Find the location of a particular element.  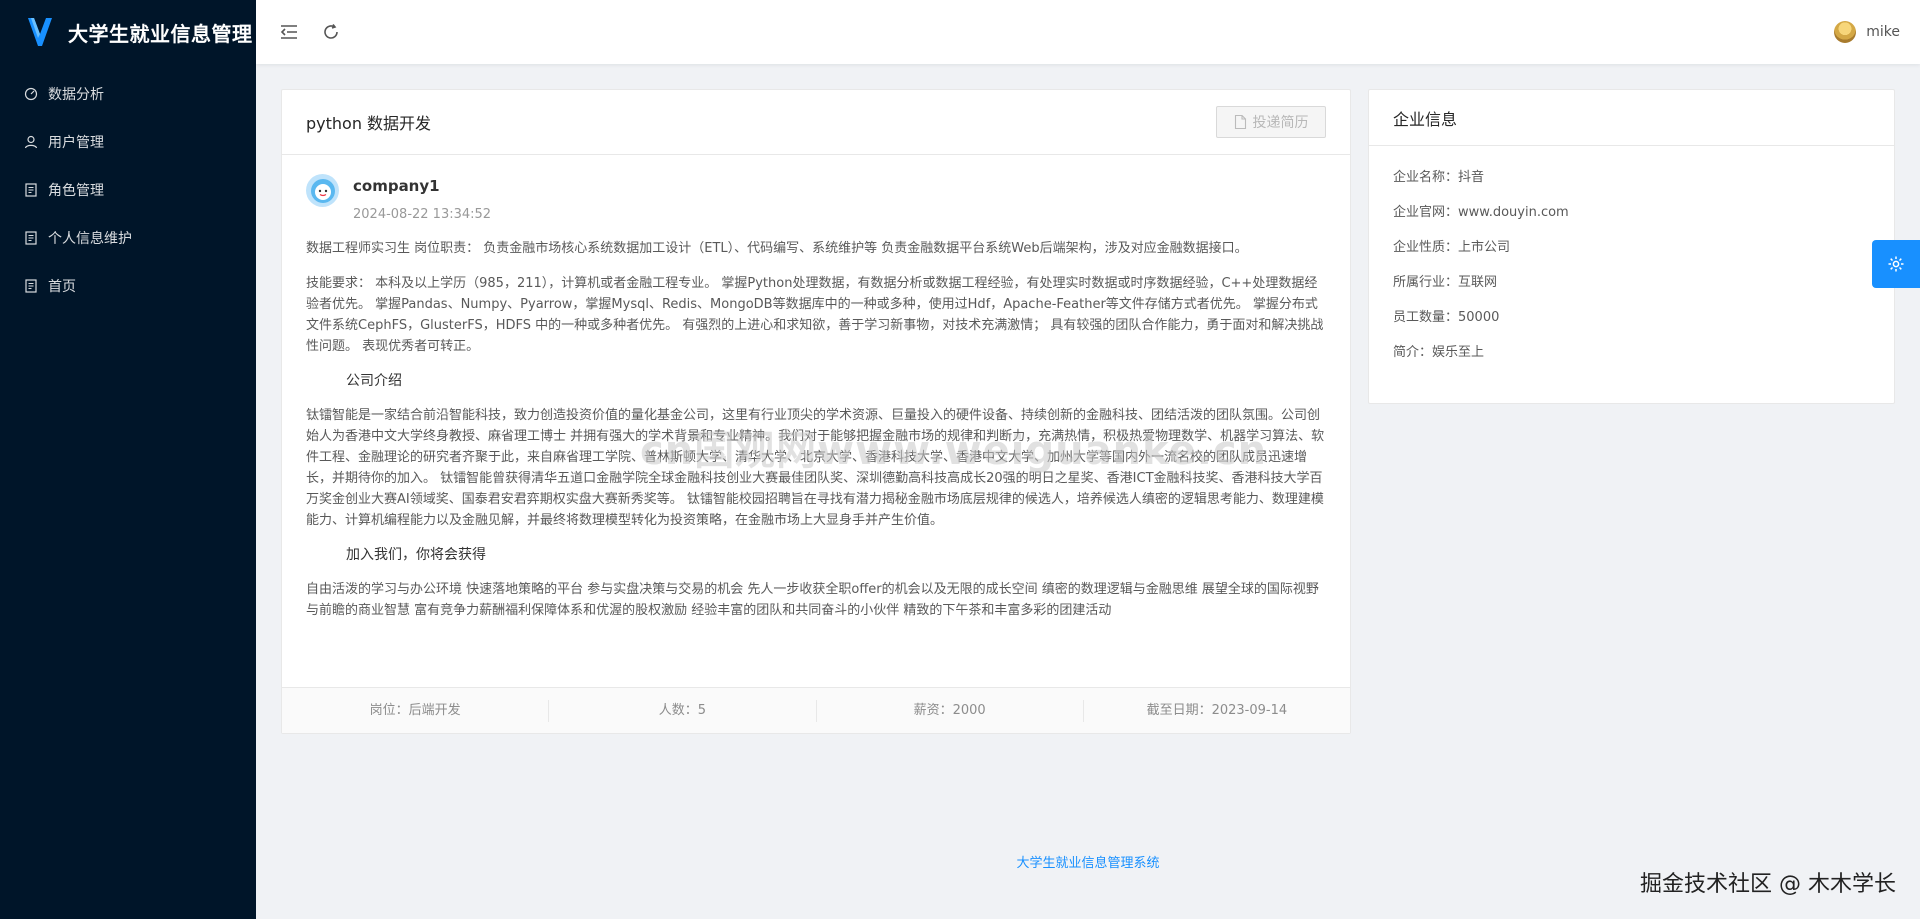

company-avatar is located at coordinates (322, 190).